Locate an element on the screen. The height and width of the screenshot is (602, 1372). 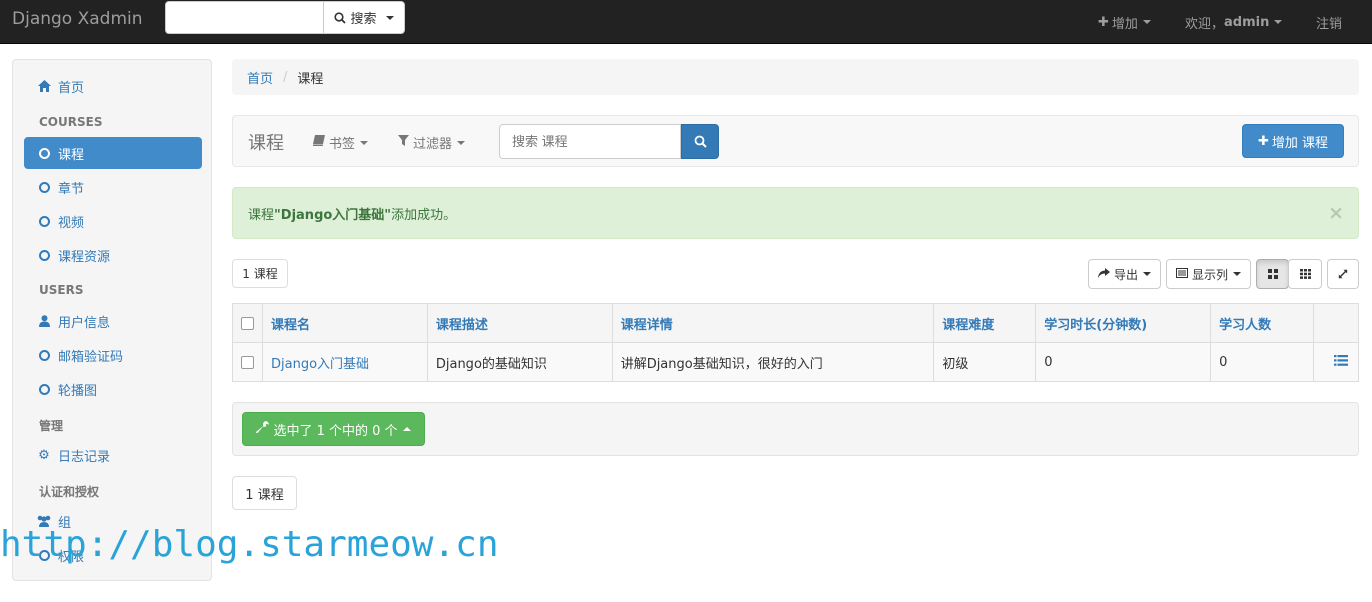
bookmarks-menu: 书签 is located at coordinates (341, 142).